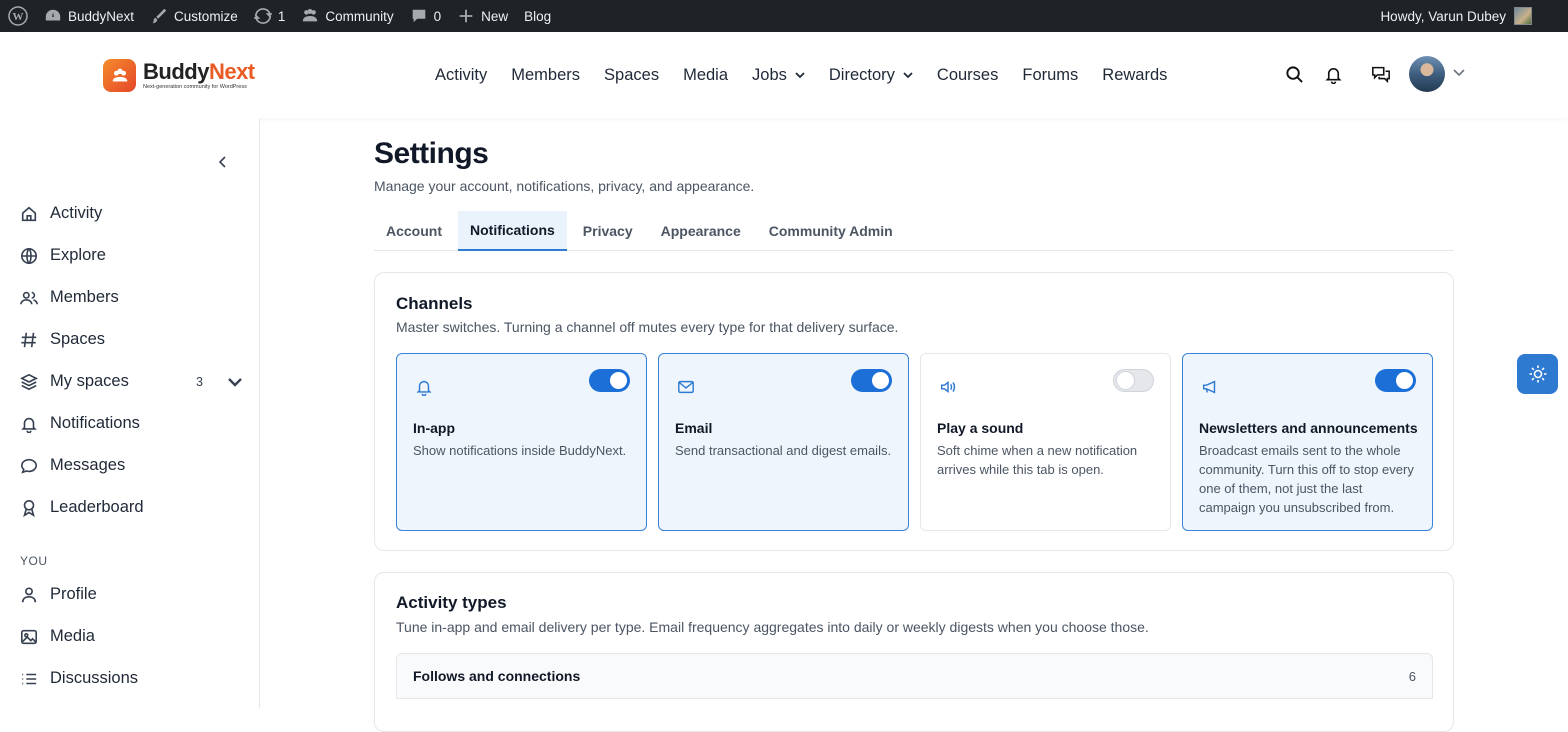  I want to click on sidebar-item-media: Media, so click(131, 636).